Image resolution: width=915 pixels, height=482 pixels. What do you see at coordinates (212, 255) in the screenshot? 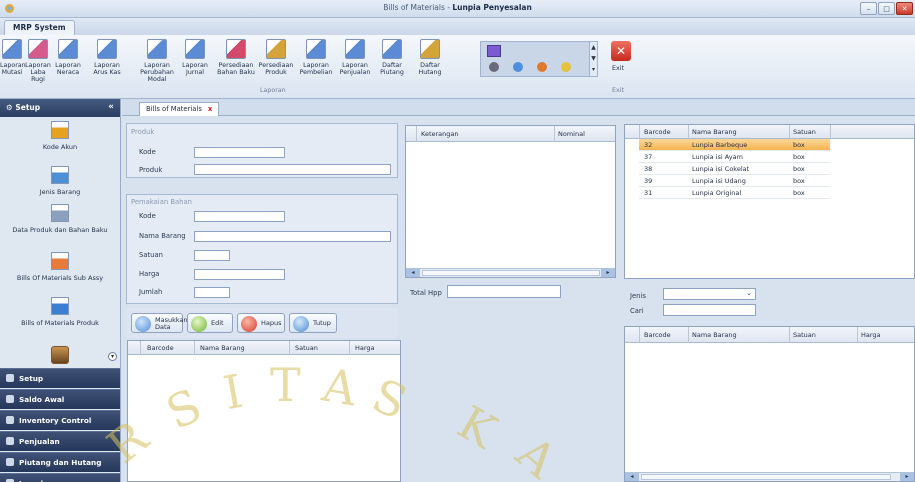
I see `bahan-satuan-input` at bounding box center [212, 255].